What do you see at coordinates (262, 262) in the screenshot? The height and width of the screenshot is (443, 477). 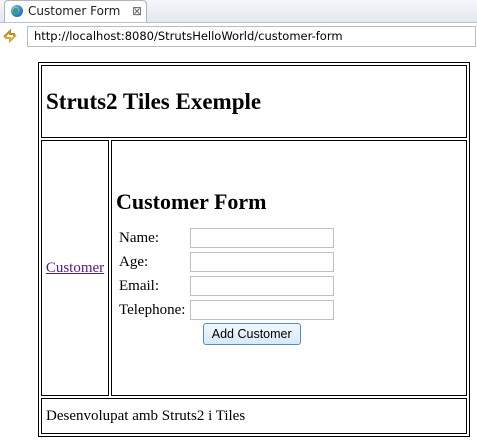 I see `age-field` at bounding box center [262, 262].